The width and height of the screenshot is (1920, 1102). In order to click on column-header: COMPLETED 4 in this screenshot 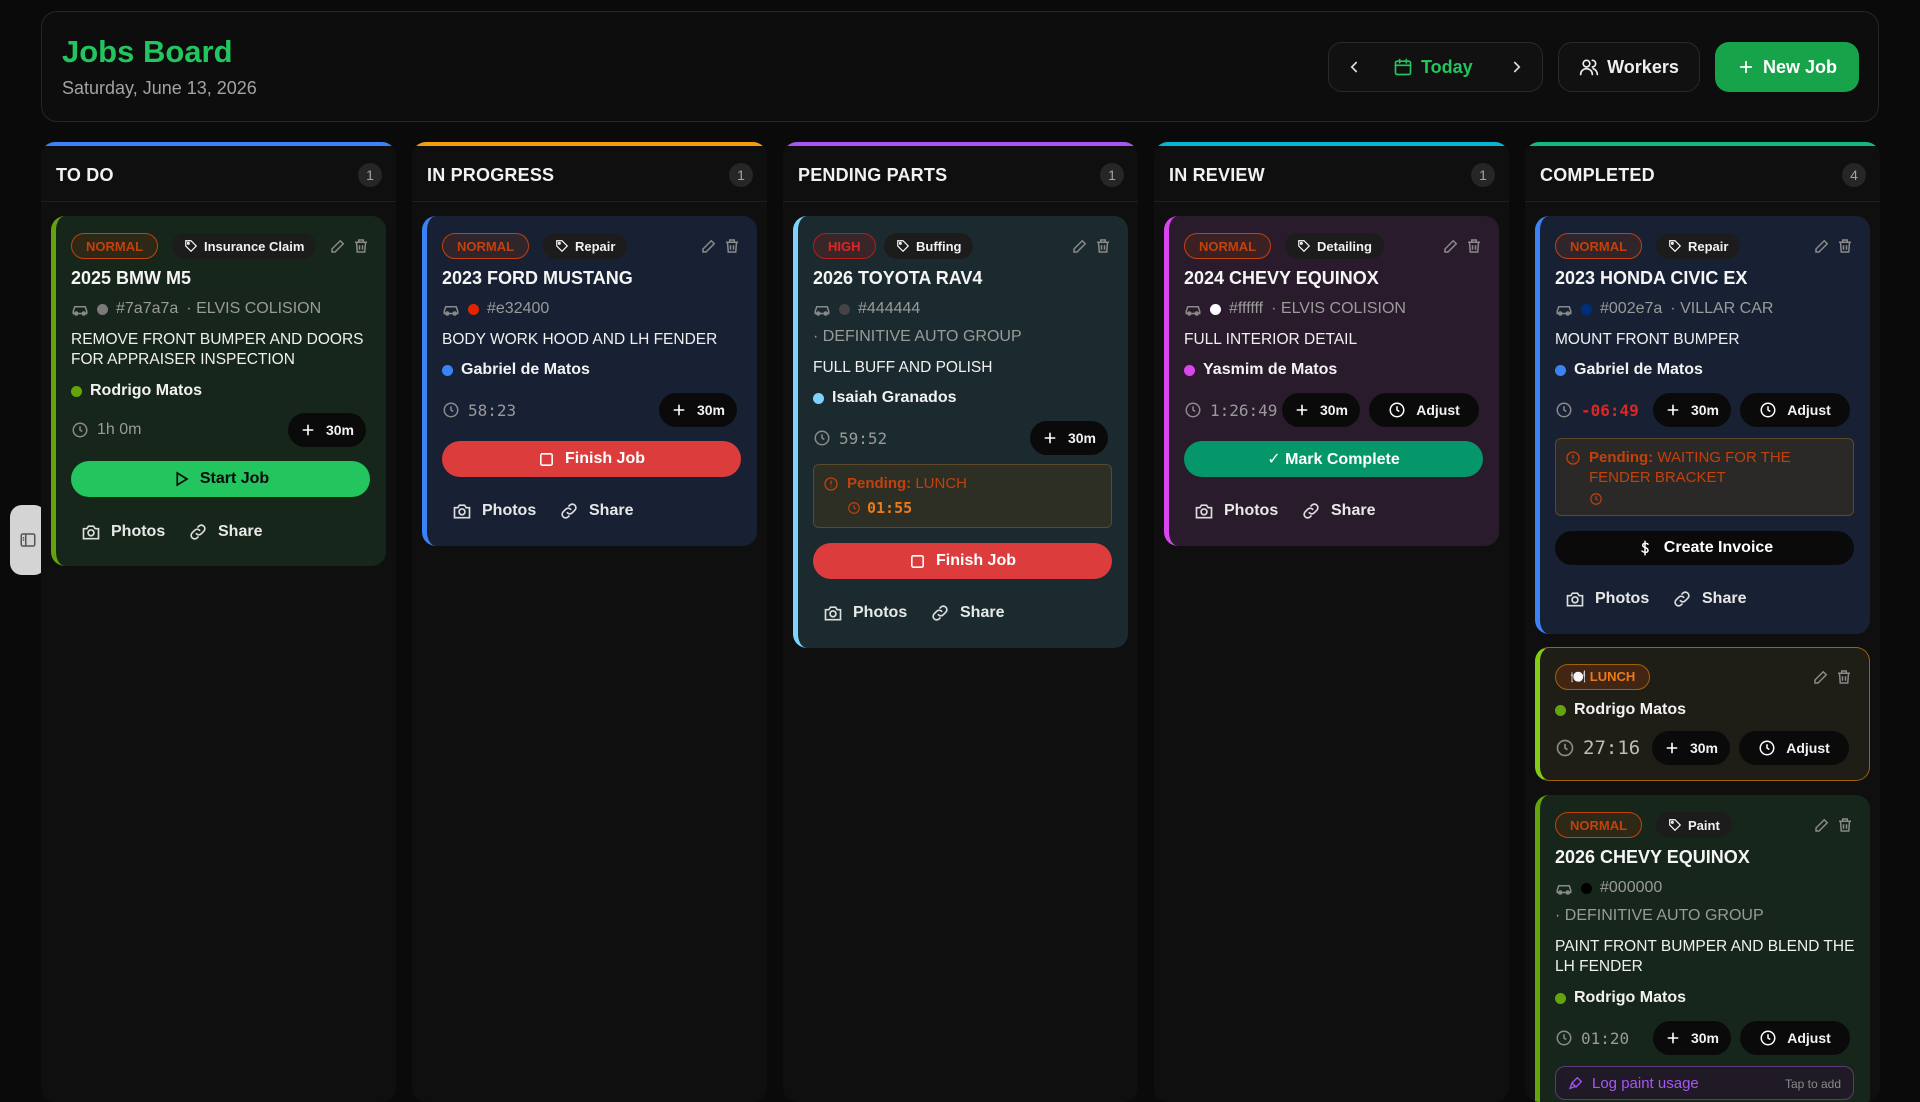, I will do `click(1702, 174)`.